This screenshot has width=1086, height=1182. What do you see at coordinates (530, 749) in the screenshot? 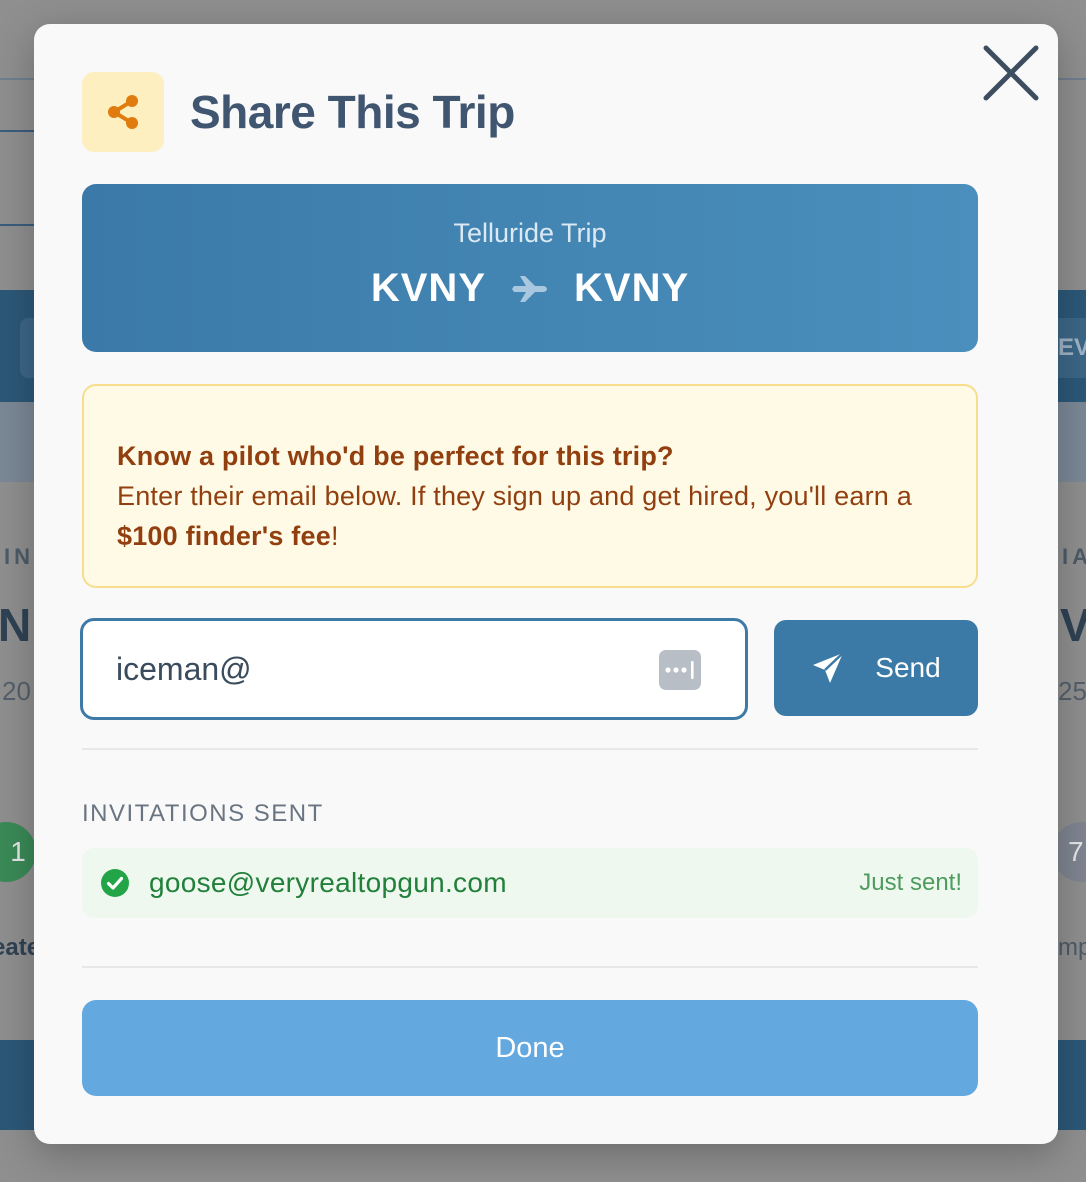
I see `section-divider` at bounding box center [530, 749].